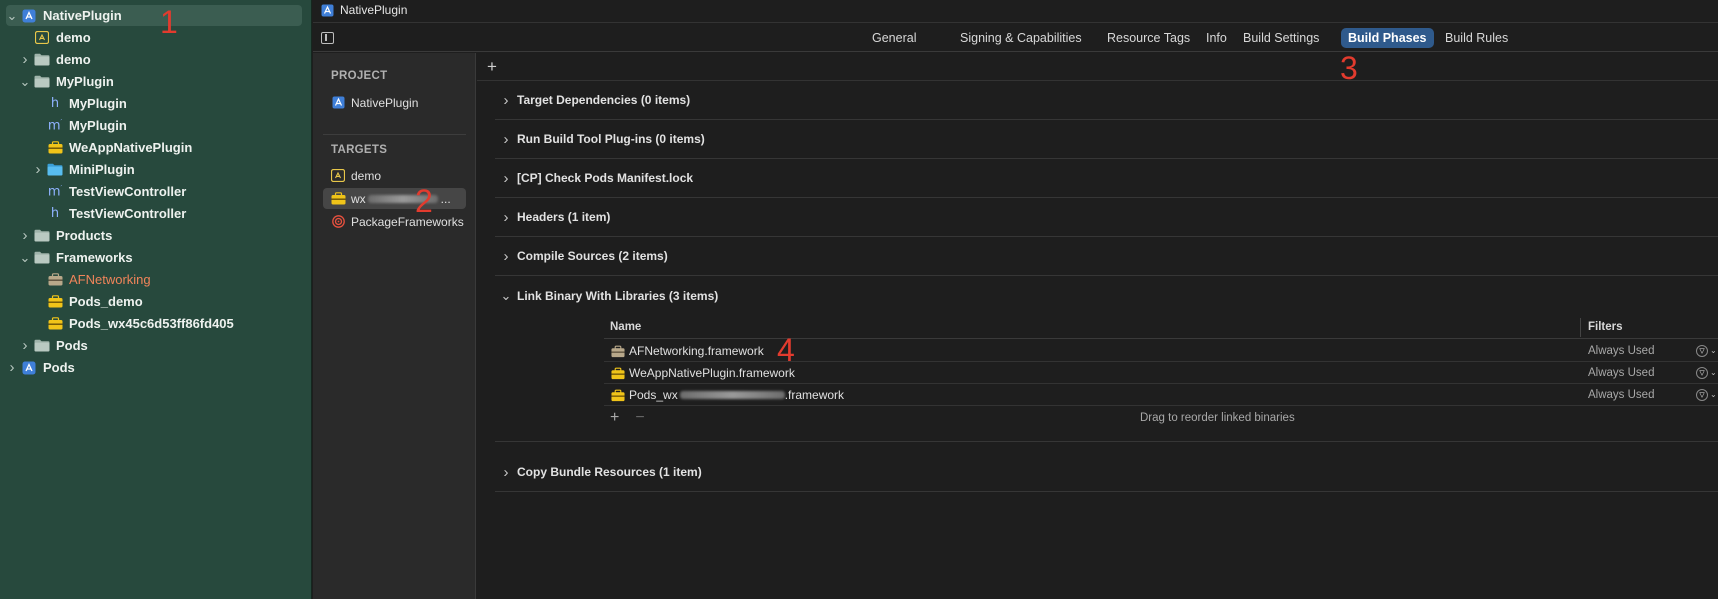 The width and height of the screenshot is (1718, 599). What do you see at coordinates (366, 175) in the screenshot?
I see `target-item-label: demo` at bounding box center [366, 175].